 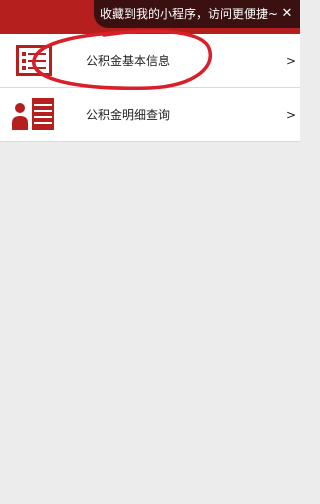 I want to click on add-to-my-miniprogram-tip: 收藏到我的小程序，访问更便捷~ ✕, so click(x=197, y=14).